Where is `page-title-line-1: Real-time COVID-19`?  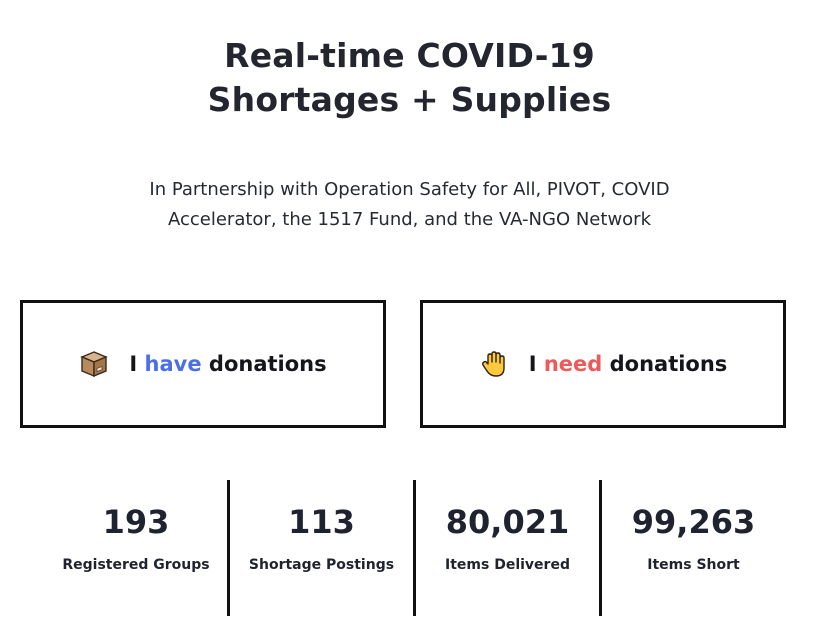
page-title-line-1: Real-time COVID-19 is located at coordinates (409, 55).